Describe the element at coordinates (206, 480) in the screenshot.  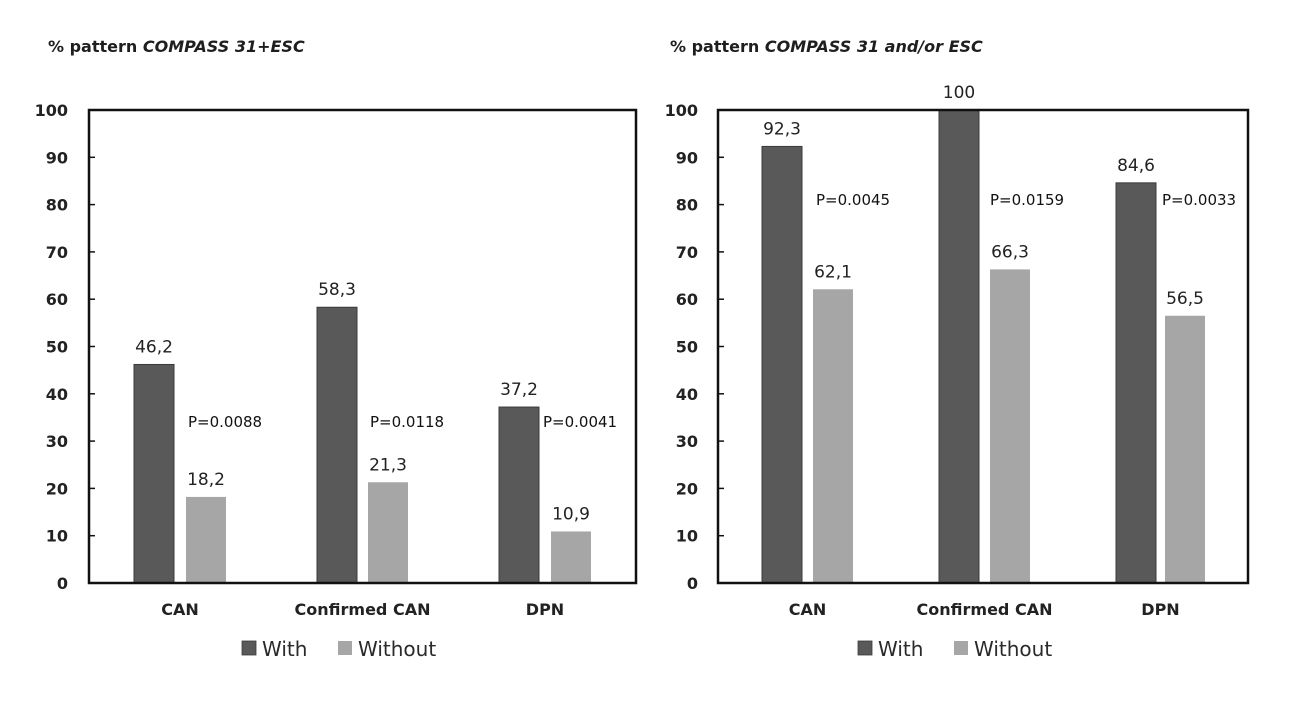
I see `data-label: 18,2` at that location.